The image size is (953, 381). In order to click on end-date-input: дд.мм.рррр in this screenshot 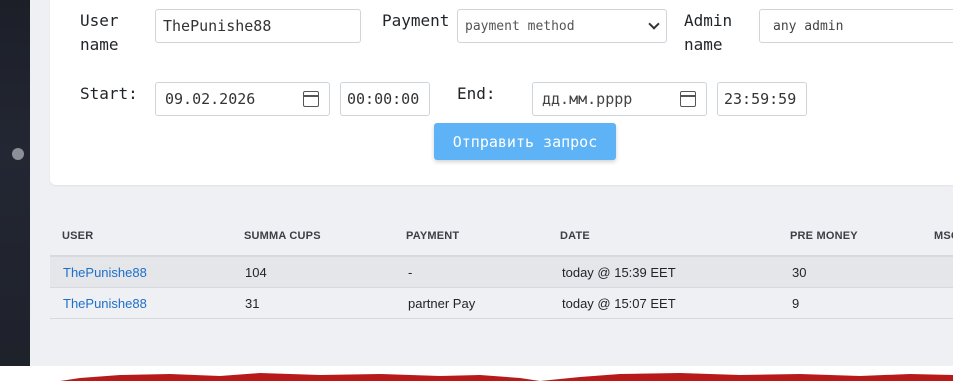, I will do `click(619, 99)`.